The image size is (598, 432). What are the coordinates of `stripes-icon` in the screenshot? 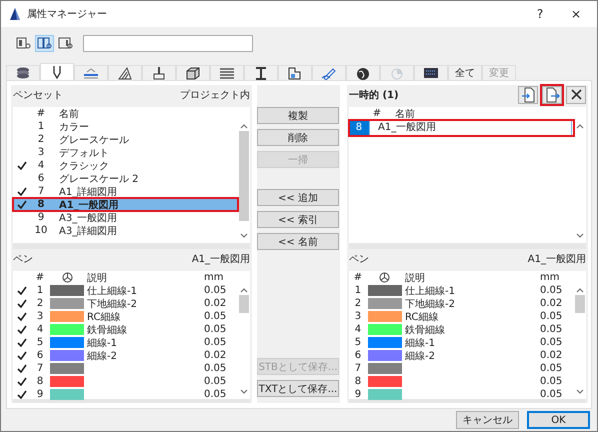 It's located at (227, 73).